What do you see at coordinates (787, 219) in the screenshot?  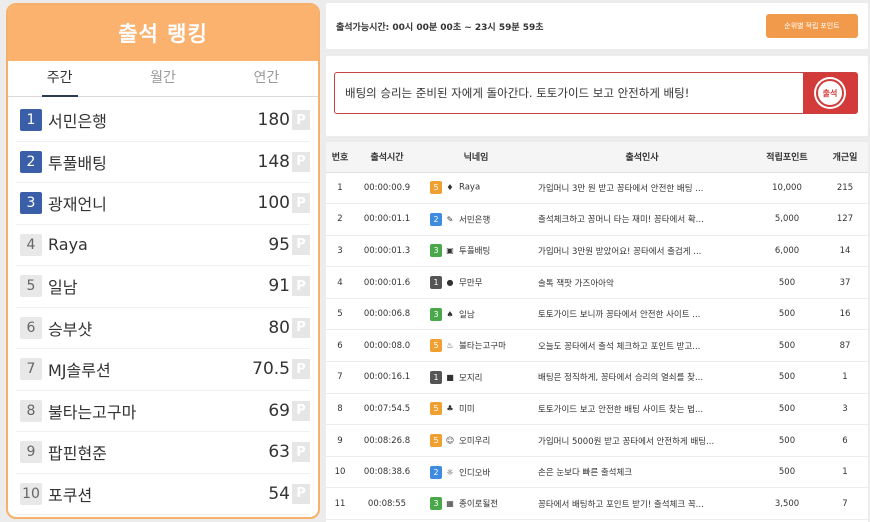 I see `cell-points: 5,000` at bounding box center [787, 219].